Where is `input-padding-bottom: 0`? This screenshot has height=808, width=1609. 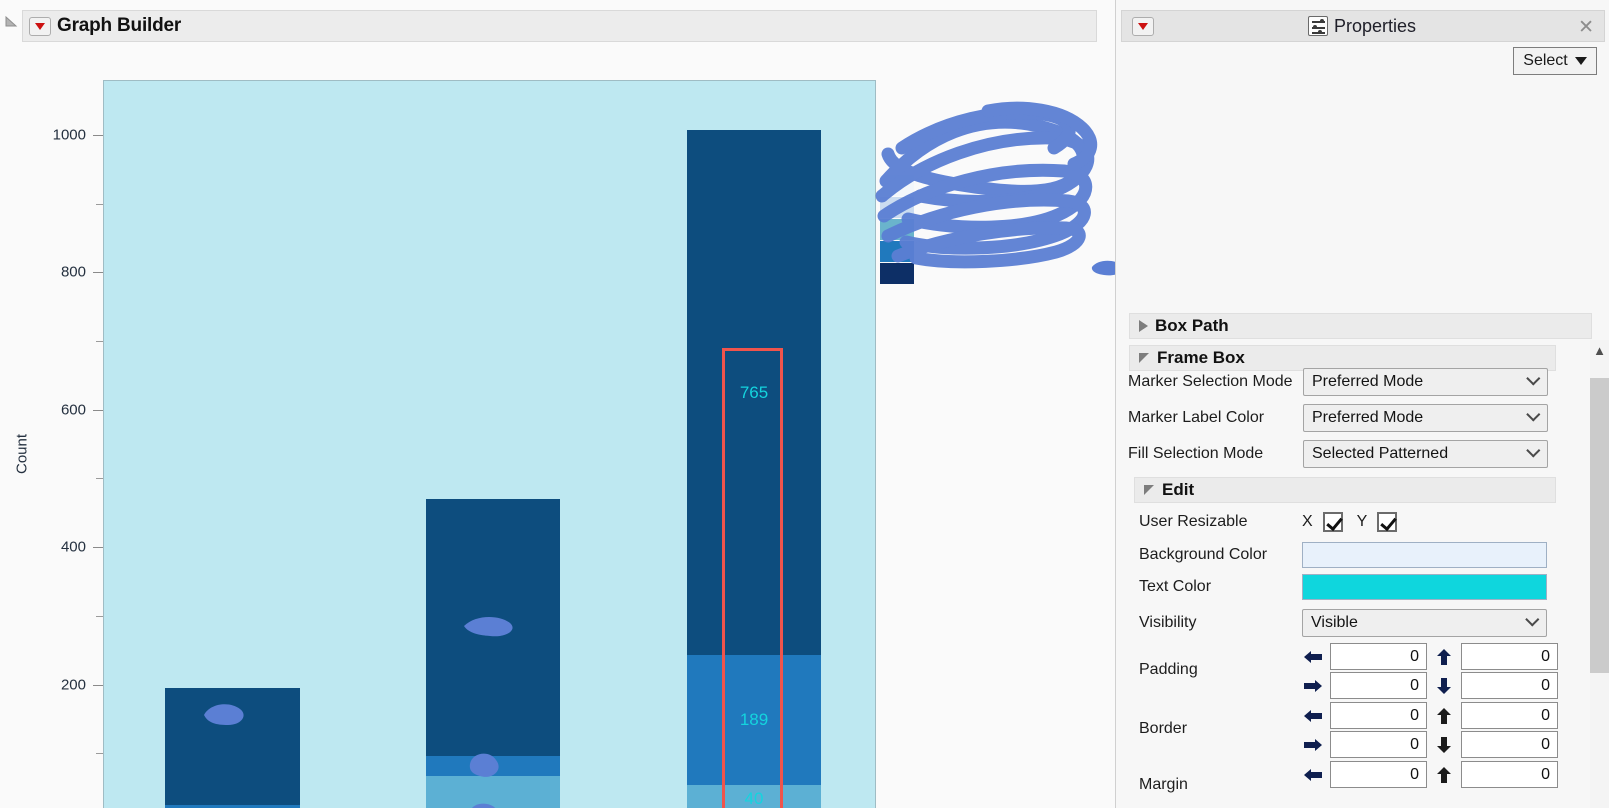 input-padding-bottom: 0 is located at coordinates (1509, 685).